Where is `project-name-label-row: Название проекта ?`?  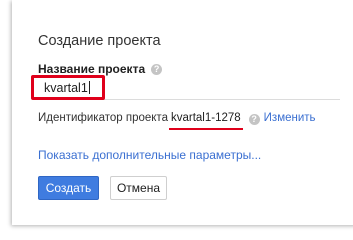
project-name-label-row: Название проекта ? is located at coordinates (100, 69).